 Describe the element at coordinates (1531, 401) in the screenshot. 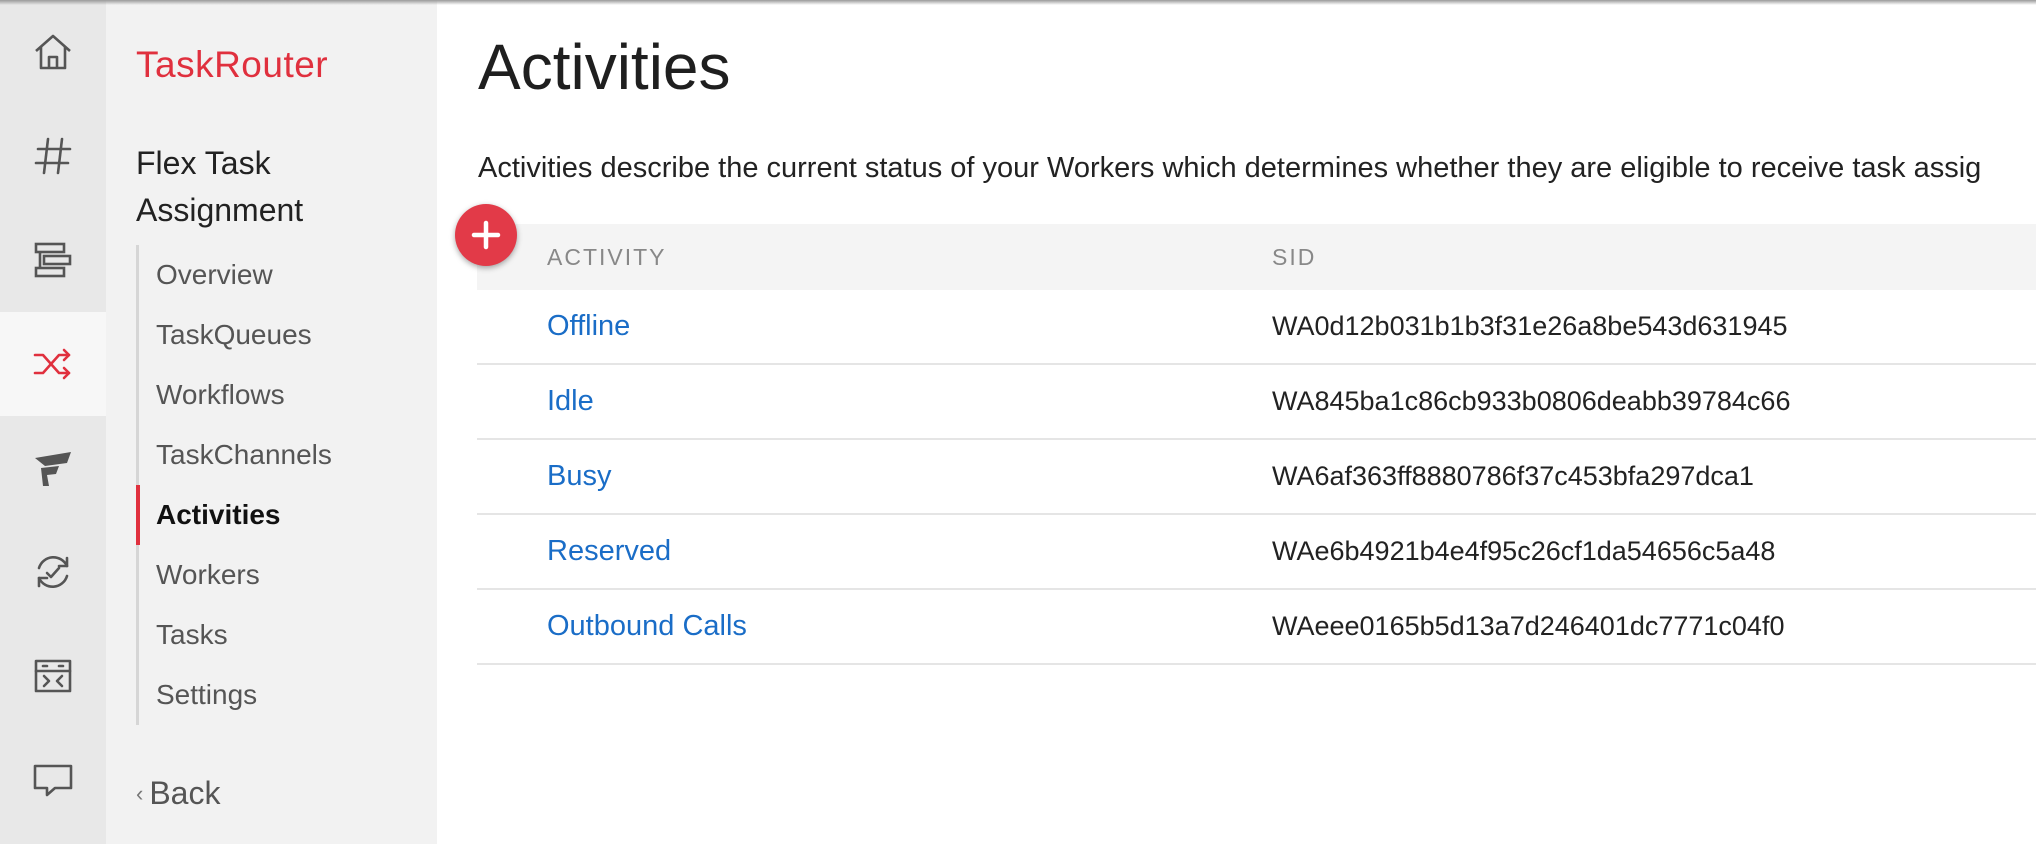

I see `activity-sid: WA845ba1c86cb933b0806deabb39784c66` at that location.